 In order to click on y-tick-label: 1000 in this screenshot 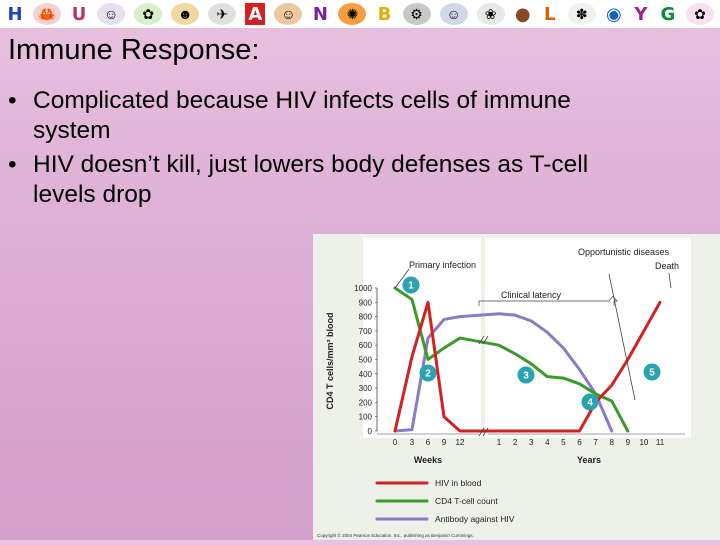, I will do `click(363, 288)`.